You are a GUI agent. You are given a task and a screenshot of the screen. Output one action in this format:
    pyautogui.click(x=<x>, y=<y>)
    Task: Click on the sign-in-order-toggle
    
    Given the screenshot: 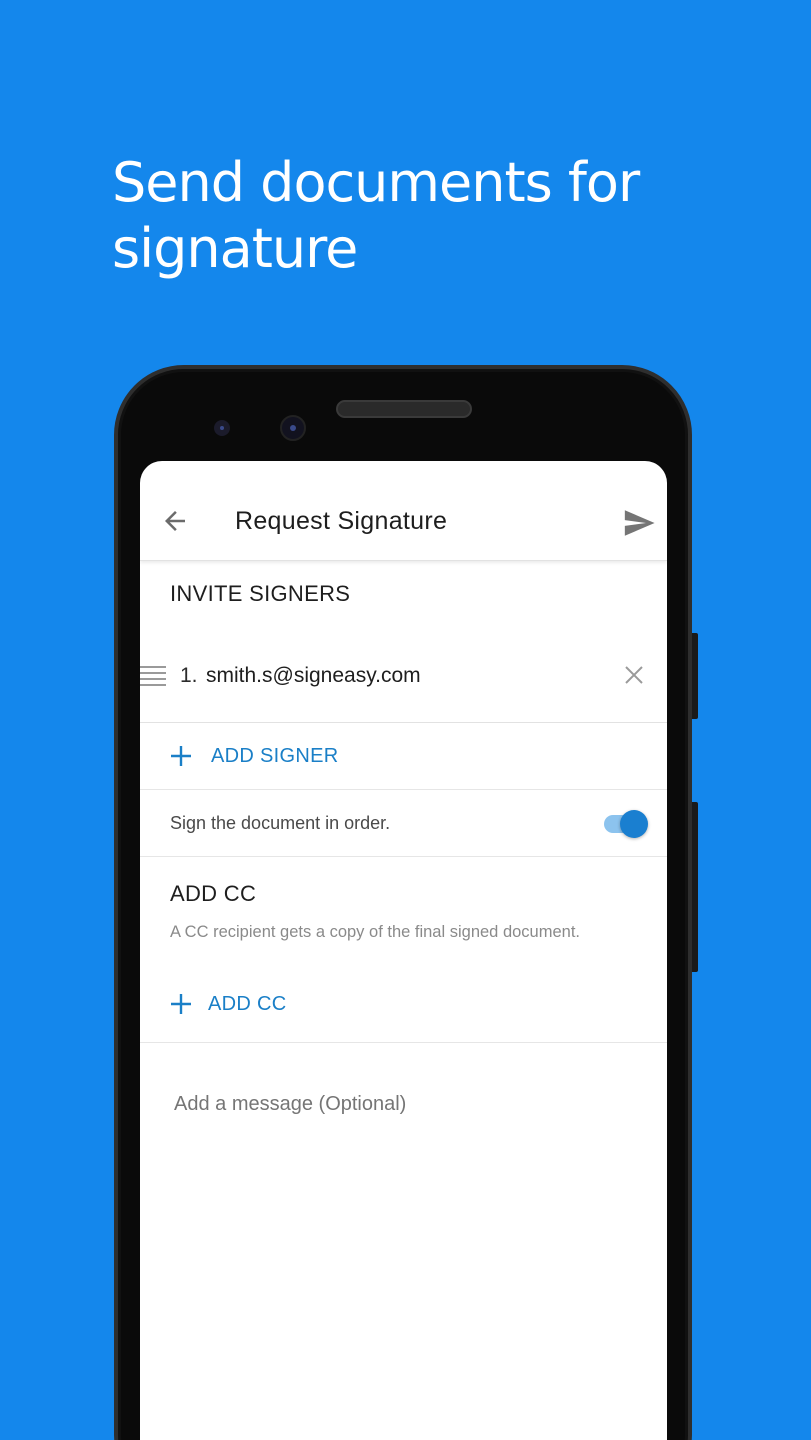 What is the action you would take?
    pyautogui.click(x=627, y=824)
    